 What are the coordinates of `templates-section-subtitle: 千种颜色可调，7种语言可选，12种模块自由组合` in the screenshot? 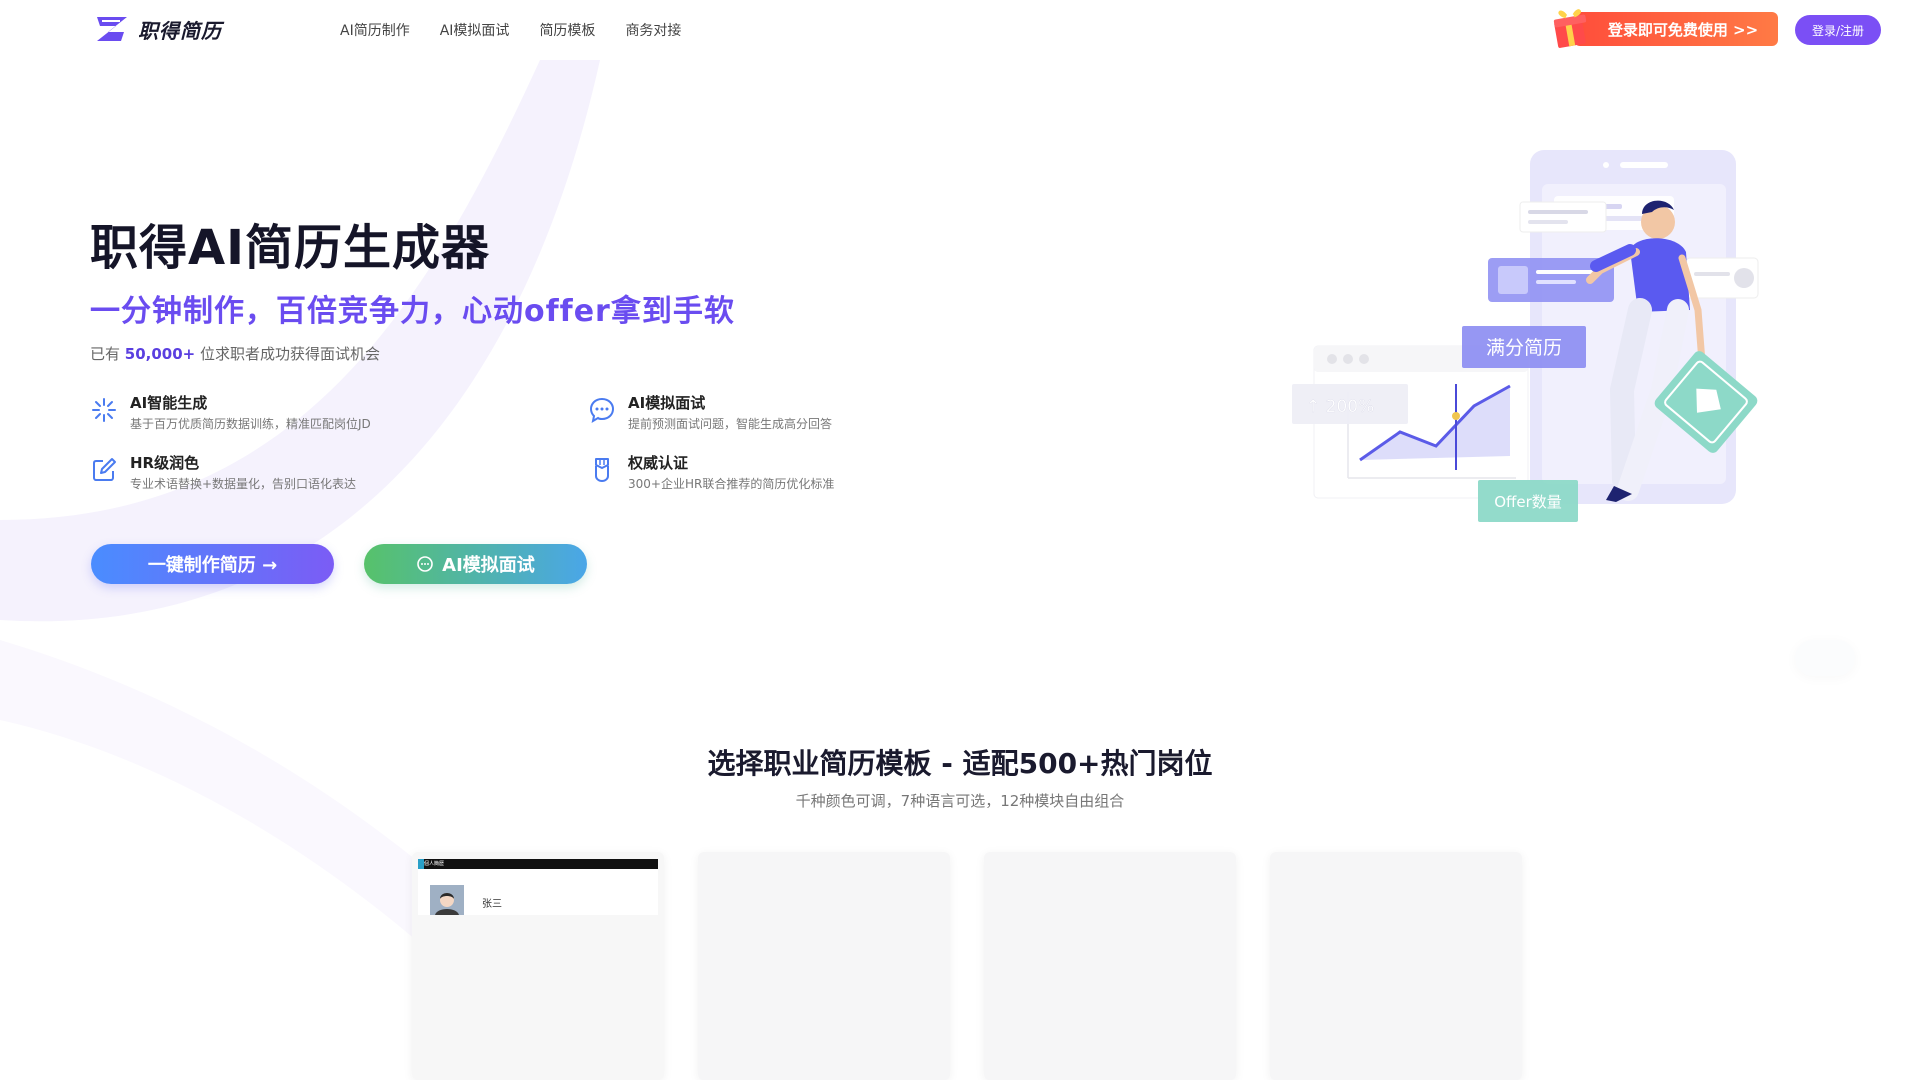 It's located at (960, 801).